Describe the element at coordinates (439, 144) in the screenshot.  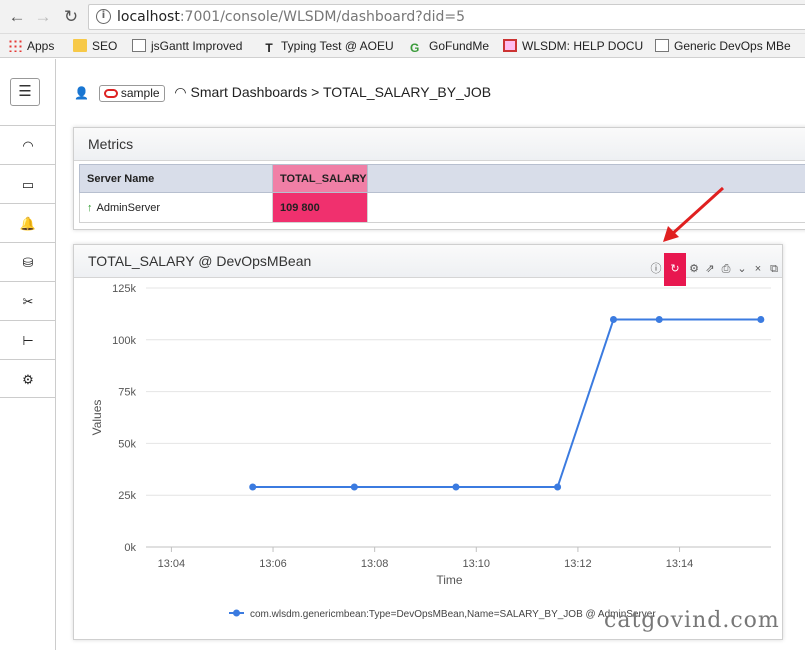
I see `metrics-panel-title: Metrics` at that location.